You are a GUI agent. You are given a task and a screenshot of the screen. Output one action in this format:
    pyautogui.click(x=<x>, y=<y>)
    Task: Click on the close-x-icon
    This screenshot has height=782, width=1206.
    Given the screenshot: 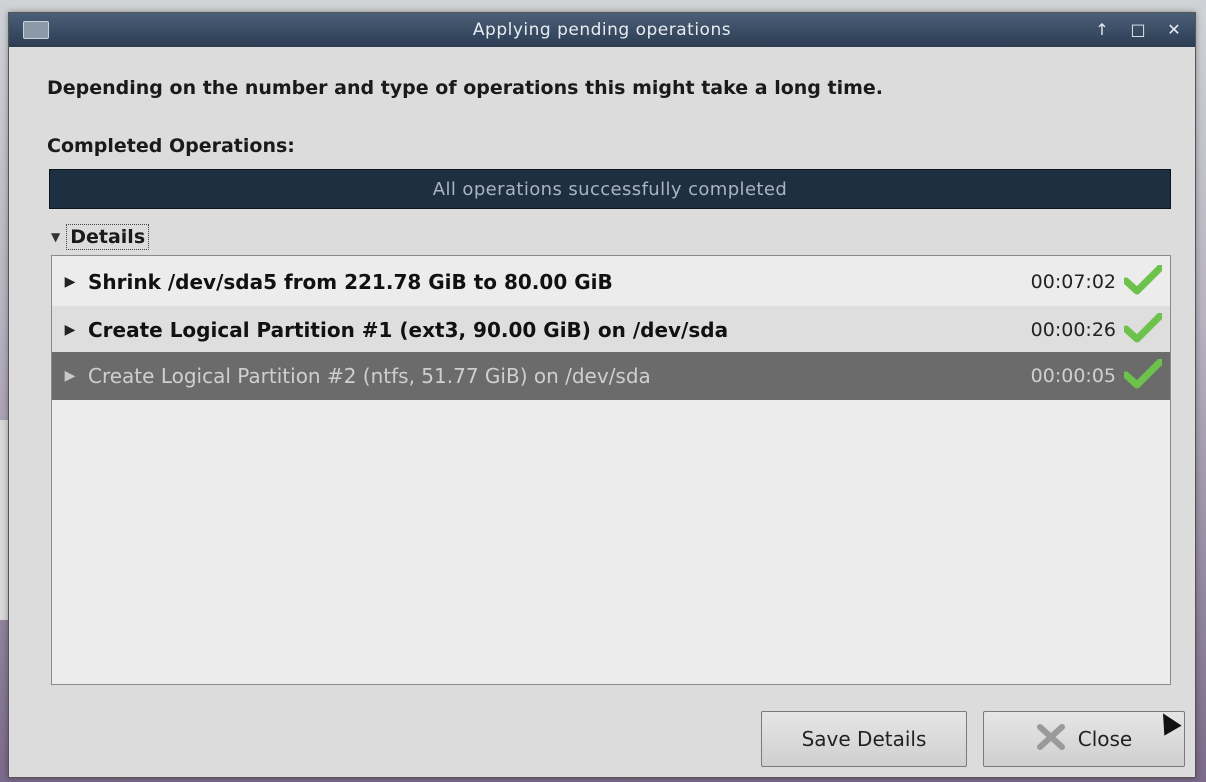 What is the action you would take?
    pyautogui.click(x=1051, y=739)
    